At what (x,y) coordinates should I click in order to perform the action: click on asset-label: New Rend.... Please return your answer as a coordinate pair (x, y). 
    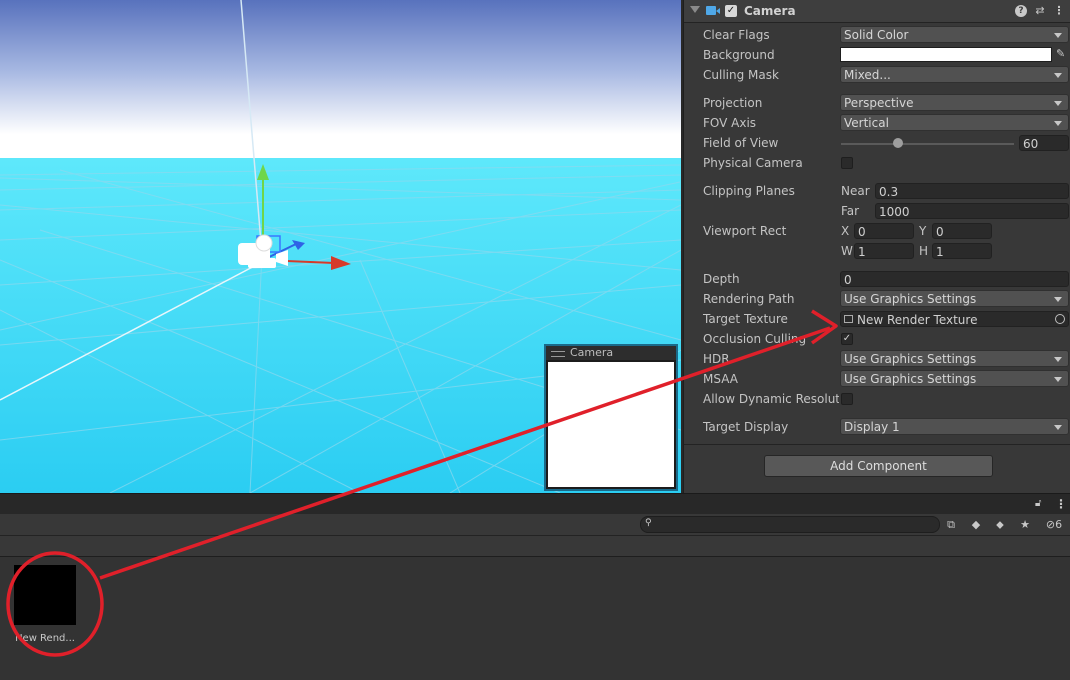
    Looking at the image, I should click on (45, 638).